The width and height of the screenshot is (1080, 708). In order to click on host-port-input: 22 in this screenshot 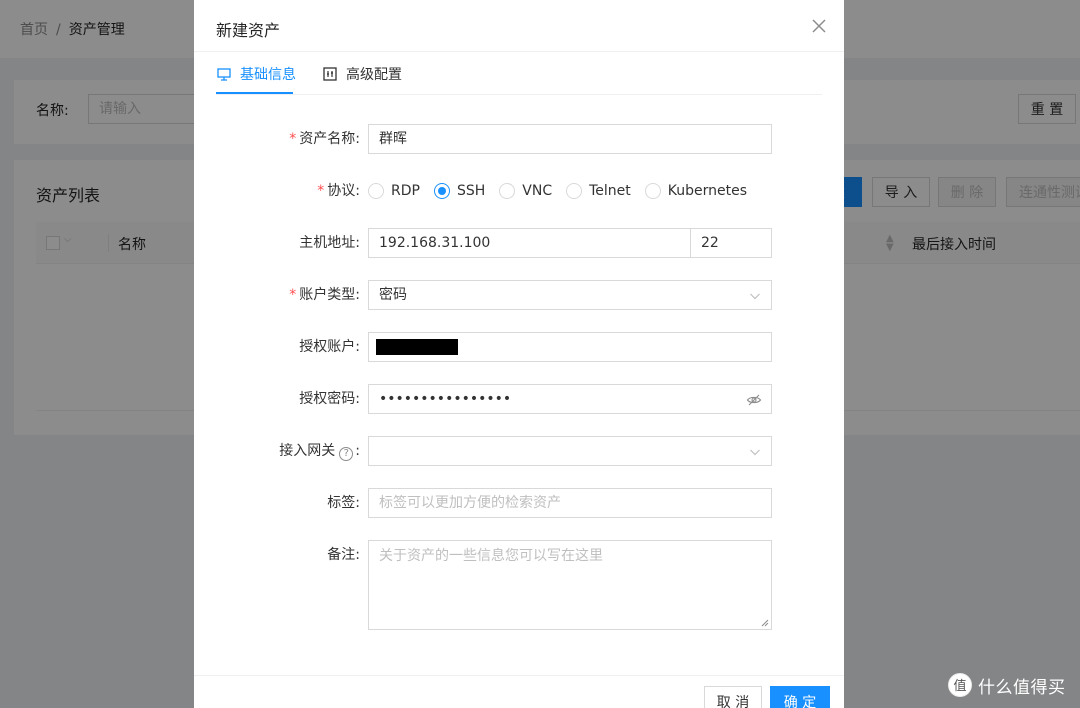, I will do `click(731, 243)`.